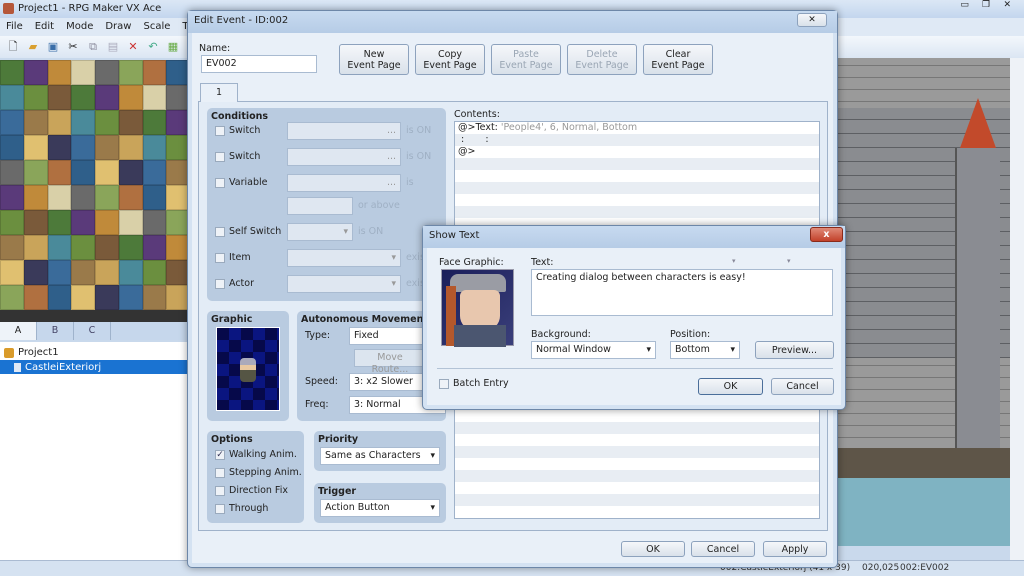 This screenshot has width=1024, height=576. Describe the element at coordinates (237, 156) in the screenshot. I see `switch2-checkbox: Switch` at that location.